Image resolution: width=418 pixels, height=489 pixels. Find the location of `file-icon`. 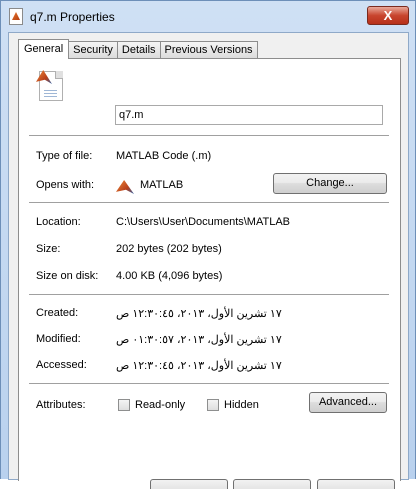

file-icon is located at coordinates (16, 16).